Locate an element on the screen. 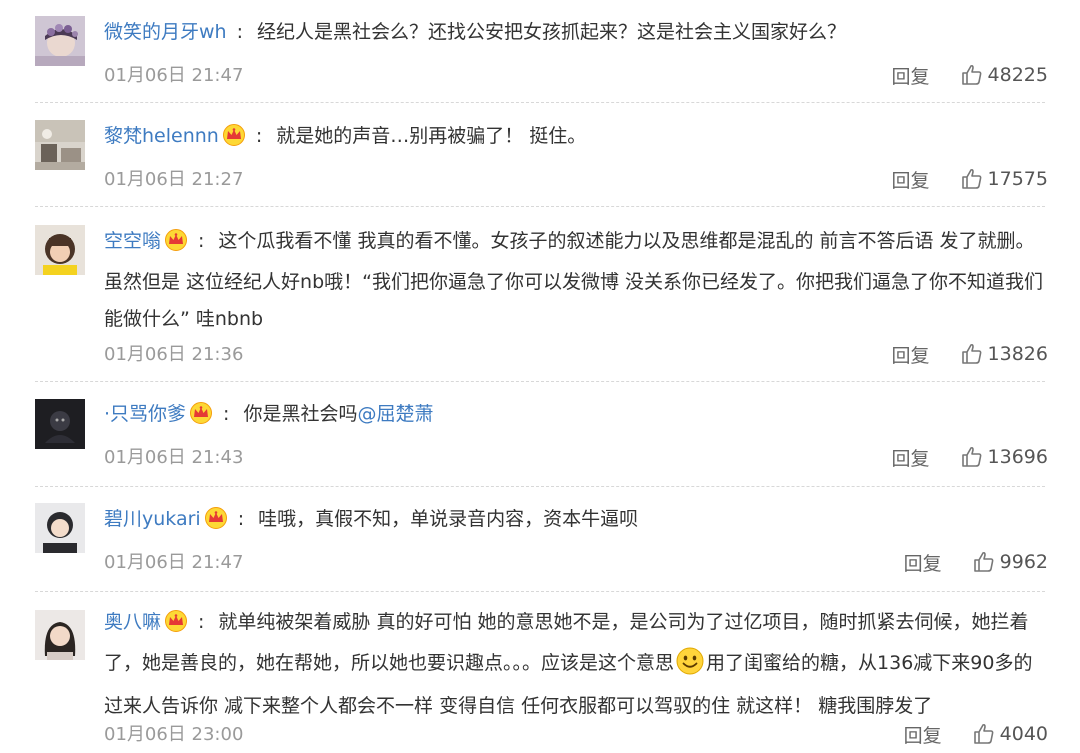 This screenshot has height=753, width=1080. comment-text: 经纪人是黑社会么？还找公安把女孩抓起来？这是社会主义国家好么？ is located at coordinates (552, 32).